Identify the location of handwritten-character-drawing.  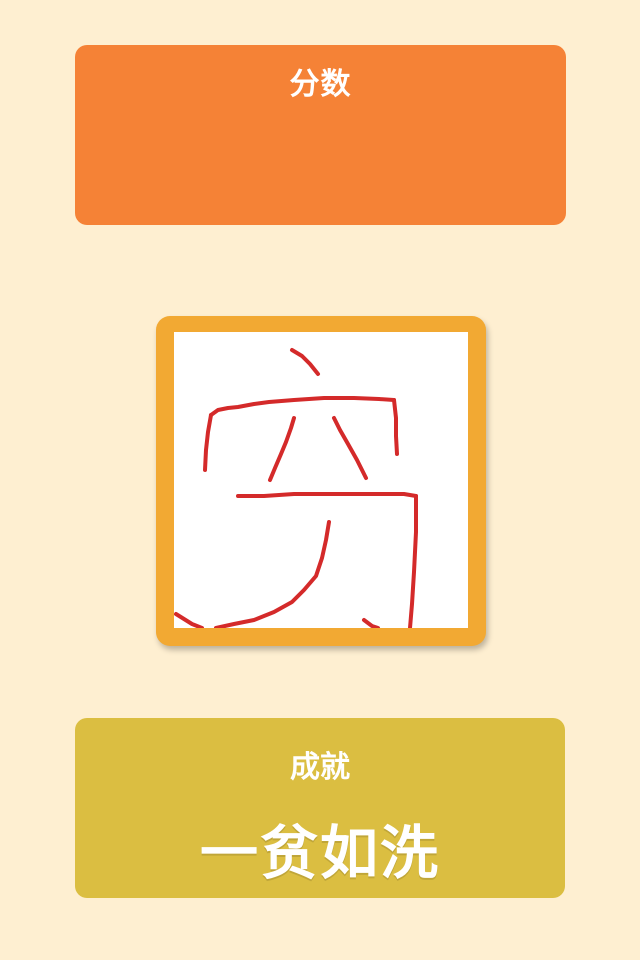
(296, 488).